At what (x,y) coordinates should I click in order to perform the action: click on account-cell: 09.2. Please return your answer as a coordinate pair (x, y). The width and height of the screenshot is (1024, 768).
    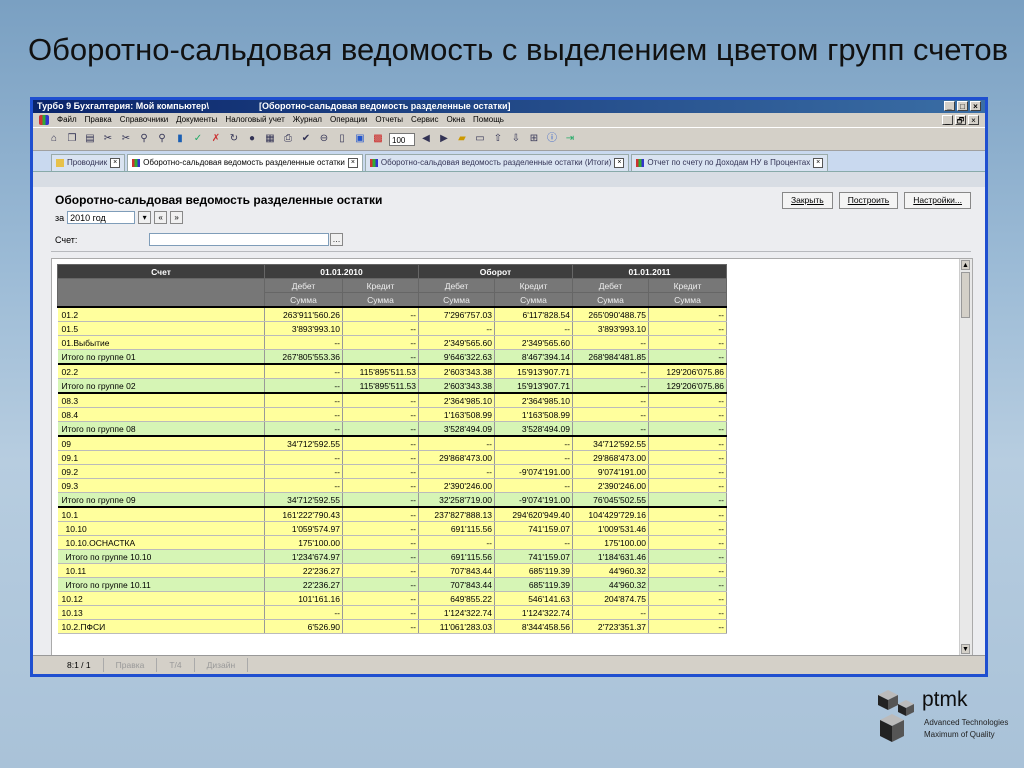
    Looking at the image, I should click on (161, 471).